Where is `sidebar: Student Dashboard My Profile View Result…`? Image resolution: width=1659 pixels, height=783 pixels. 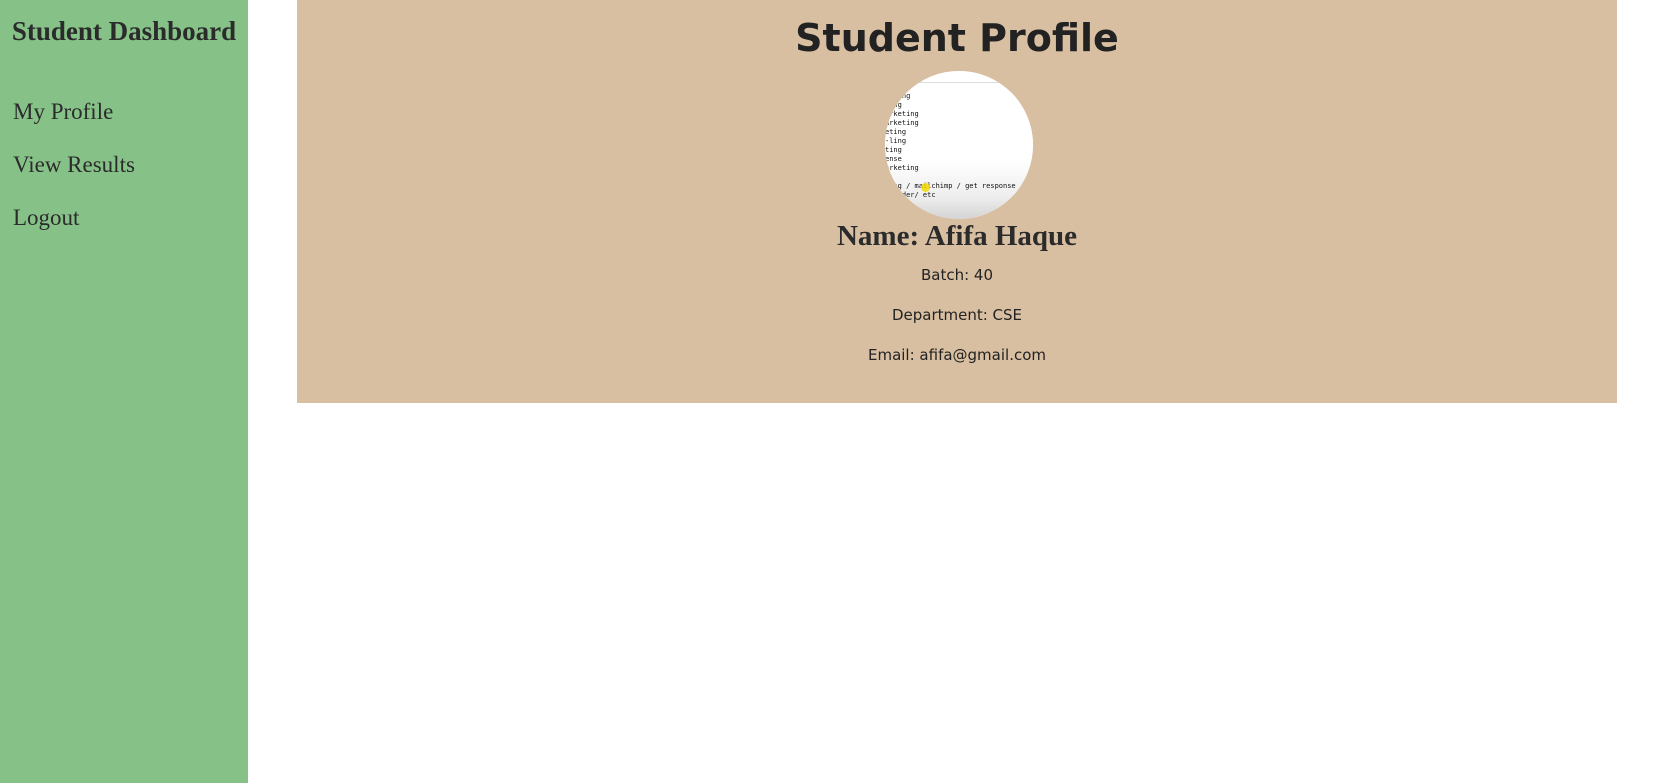
sidebar: Student Dashboard My Profile View Result… is located at coordinates (124, 391).